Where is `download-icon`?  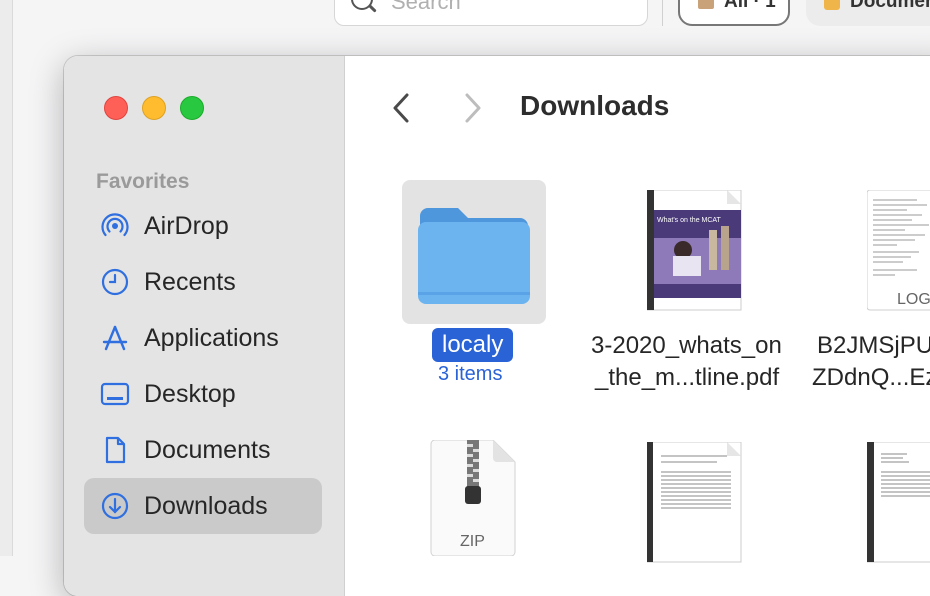 download-icon is located at coordinates (115, 506).